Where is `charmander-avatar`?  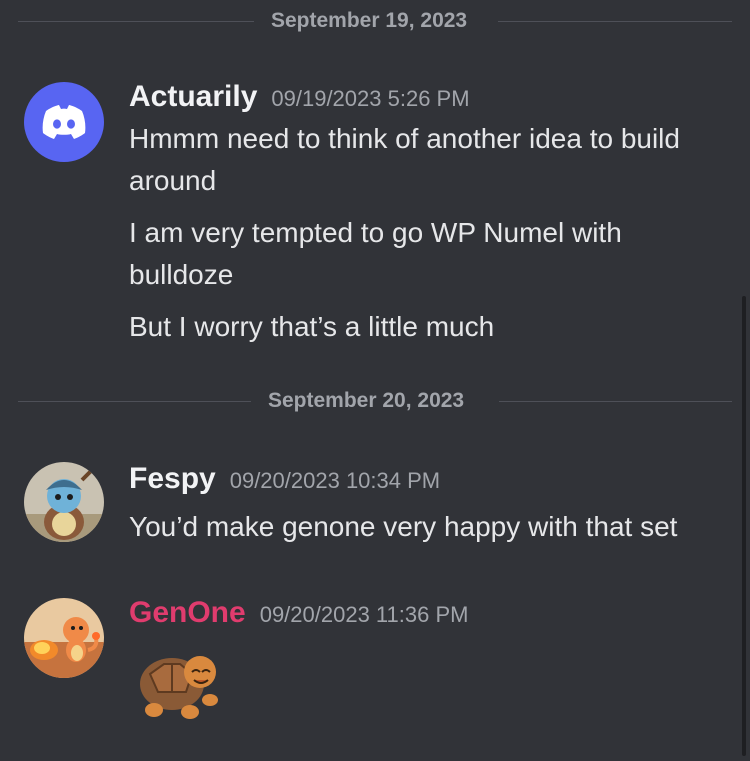
charmander-avatar is located at coordinates (64, 638).